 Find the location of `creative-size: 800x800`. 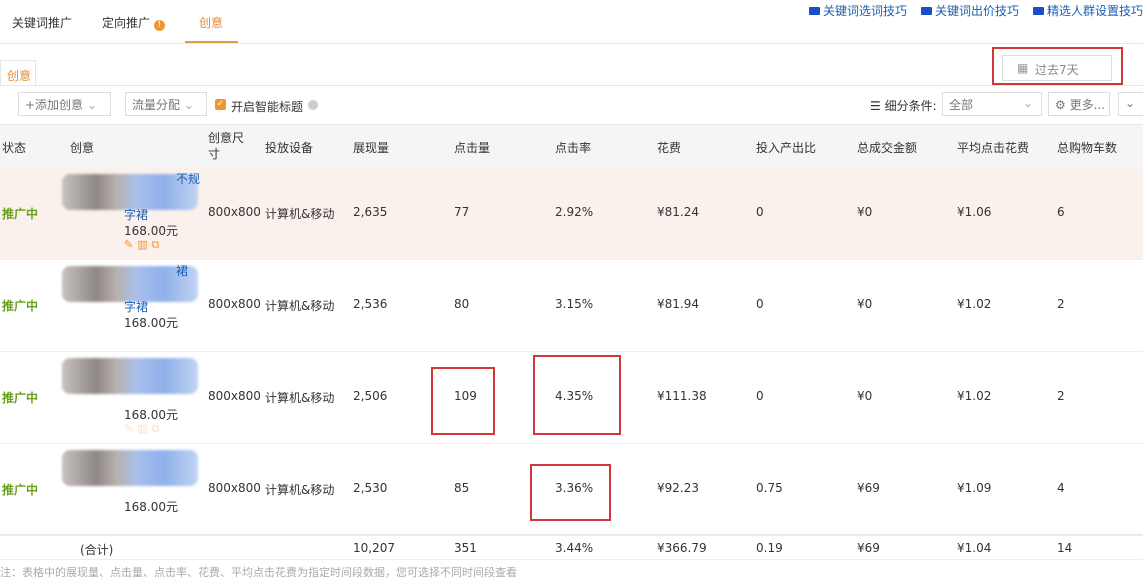

creative-size: 800x800 is located at coordinates (234, 396).